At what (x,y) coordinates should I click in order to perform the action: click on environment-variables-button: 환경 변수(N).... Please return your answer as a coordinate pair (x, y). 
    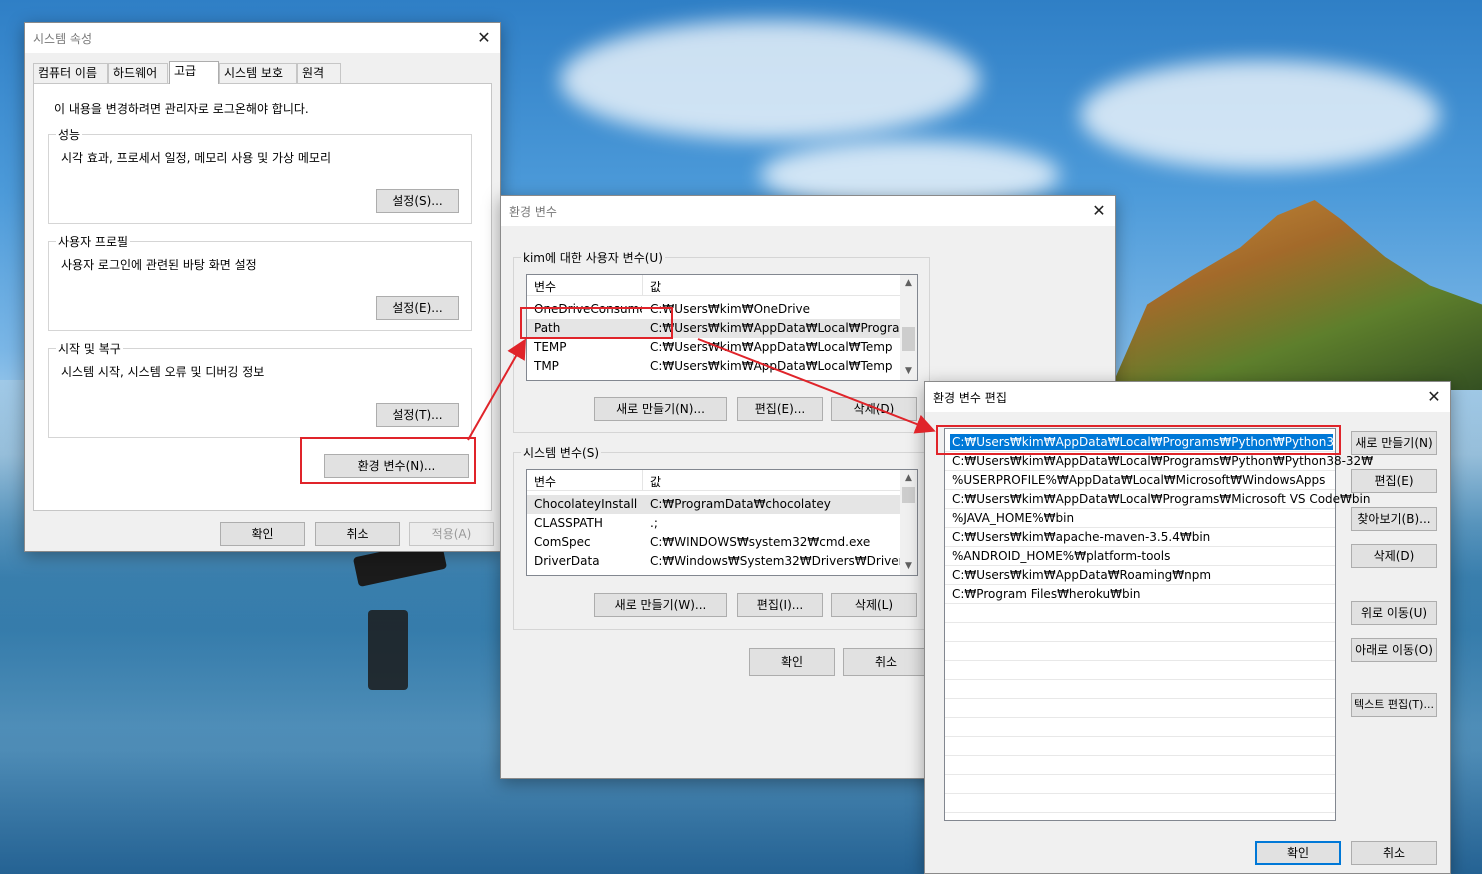
    Looking at the image, I should click on (396, 466).